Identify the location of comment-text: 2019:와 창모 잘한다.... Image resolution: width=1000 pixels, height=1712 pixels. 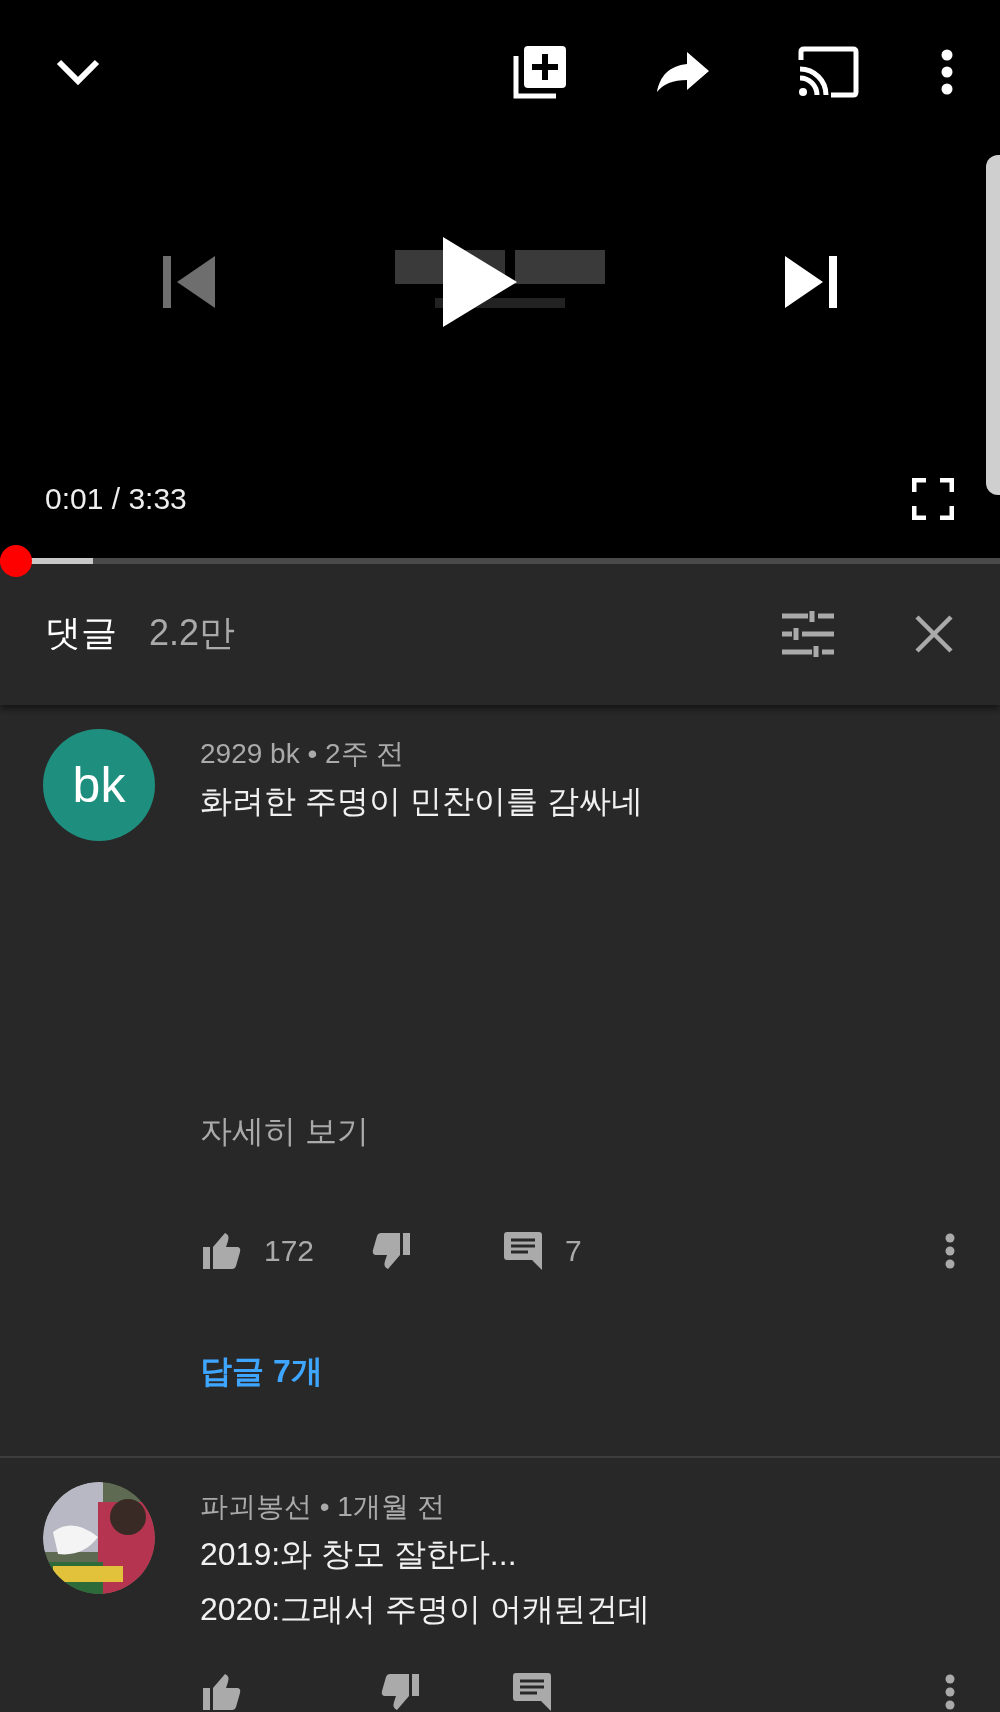
(359, 1554).